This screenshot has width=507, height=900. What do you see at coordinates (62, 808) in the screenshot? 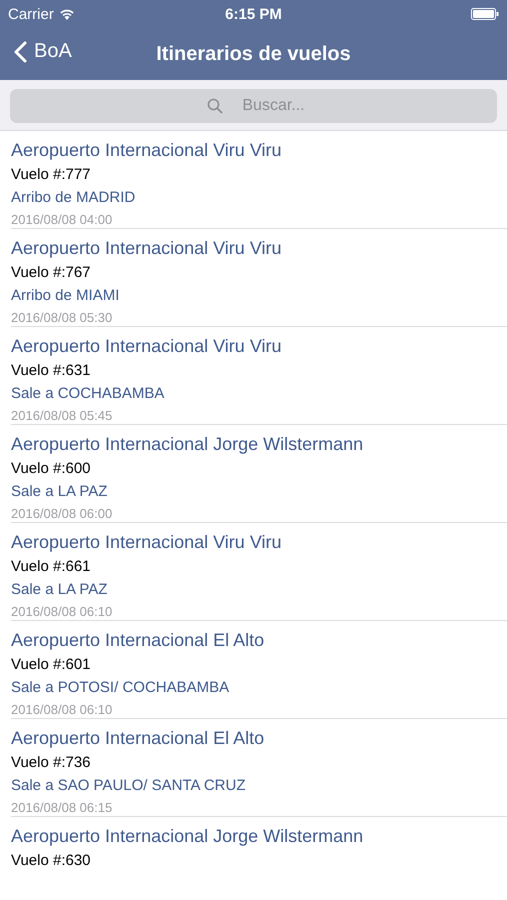
I see `date-label: 2016/08/08 06:15` at bounding box center [62, 808].